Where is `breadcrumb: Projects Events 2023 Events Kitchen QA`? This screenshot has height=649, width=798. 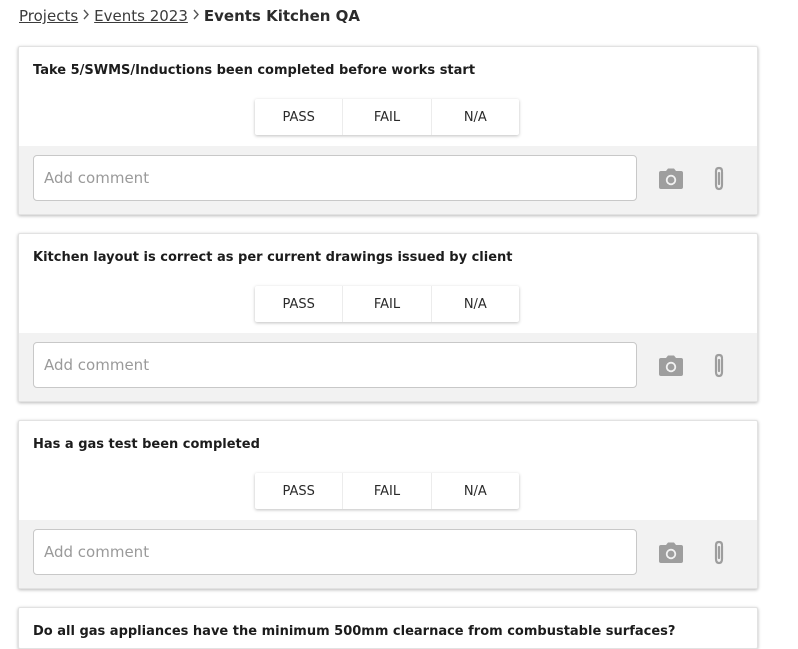
breadcrumb: Projects Events 2023 Events Kitchen QA is located at coordinates (189, 16).